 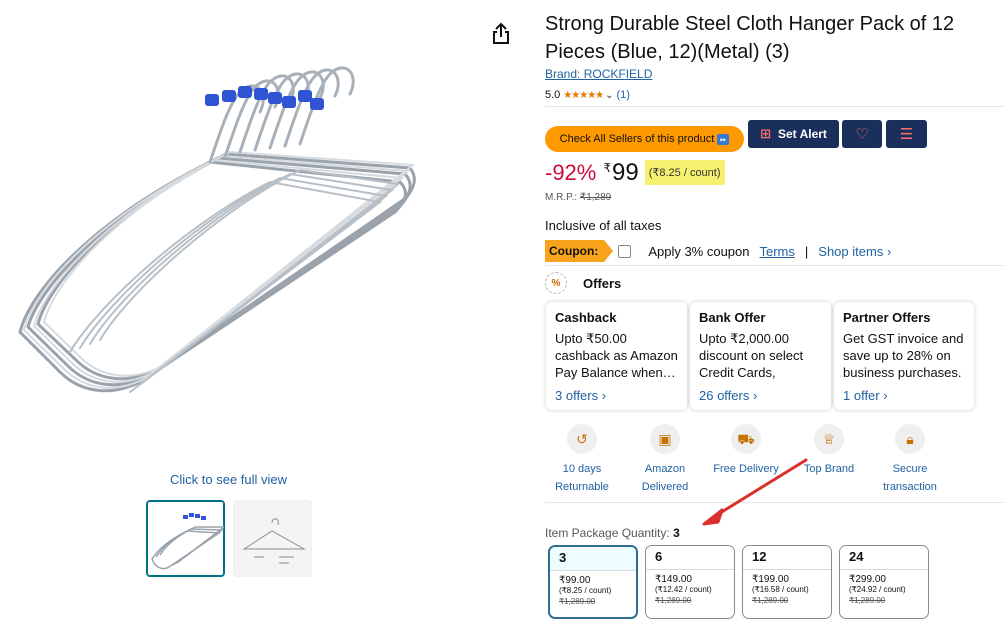 I want to click on coupon-badge: Coupon:, so click(x=579, y=251).